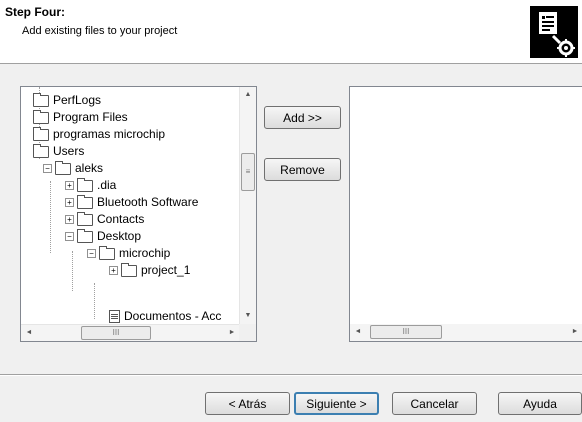 The image size is (582, 422). I want to click on tree-item-desktop: − Desktop, so click(103, 236).